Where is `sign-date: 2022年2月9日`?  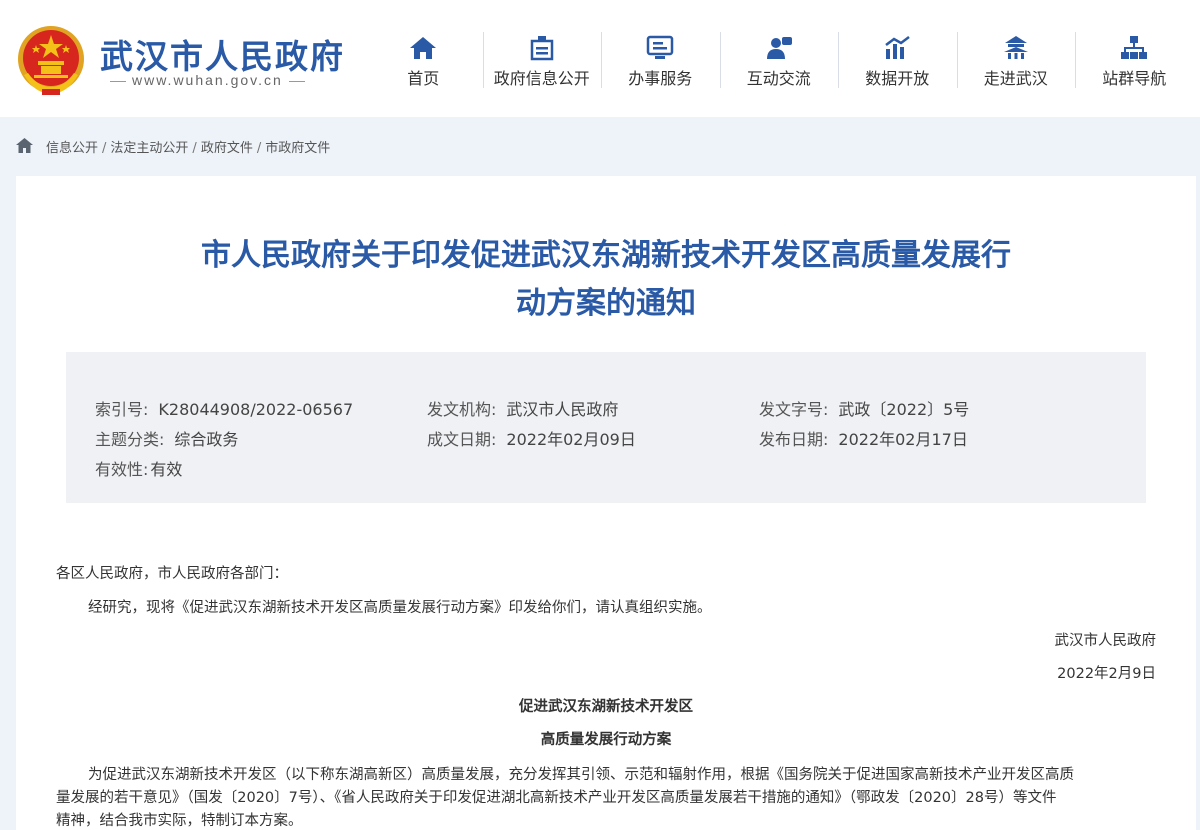
sign-date: 2022年2月9日 is located at coordinates (1106, 674).